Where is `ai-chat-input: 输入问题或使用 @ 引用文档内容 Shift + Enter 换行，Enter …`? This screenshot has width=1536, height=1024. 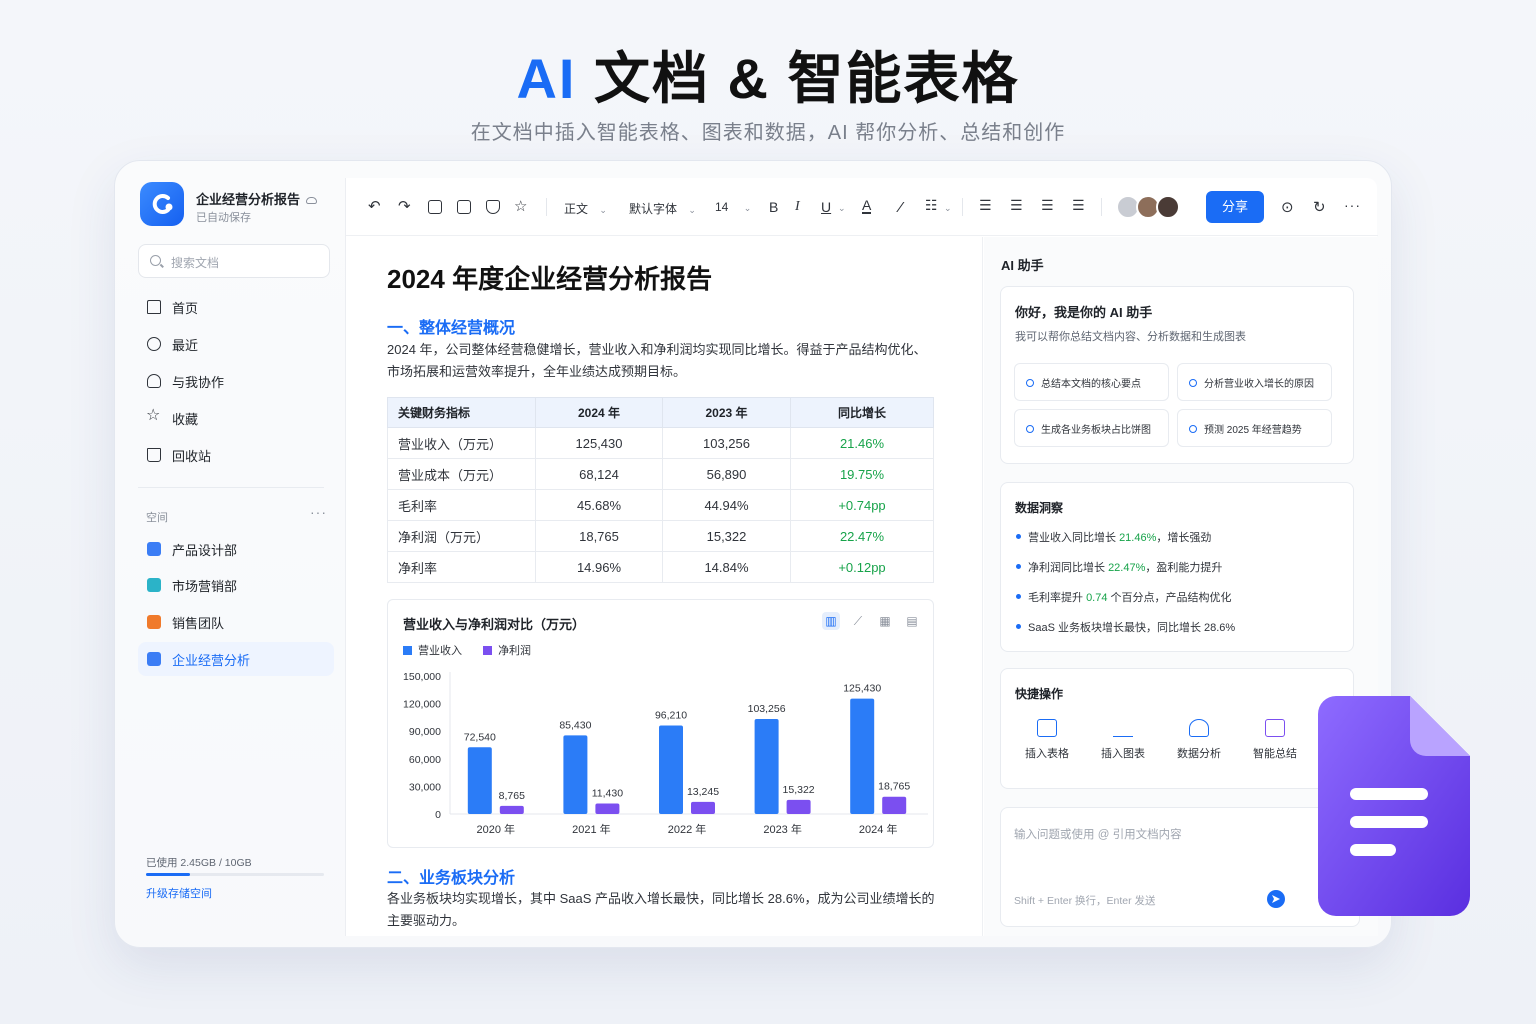 ai-chat-input: 输入问题或使用 @ 引用文档内容 Shift + Enter 换行，Enter … is located at coordinates (1180, 867).